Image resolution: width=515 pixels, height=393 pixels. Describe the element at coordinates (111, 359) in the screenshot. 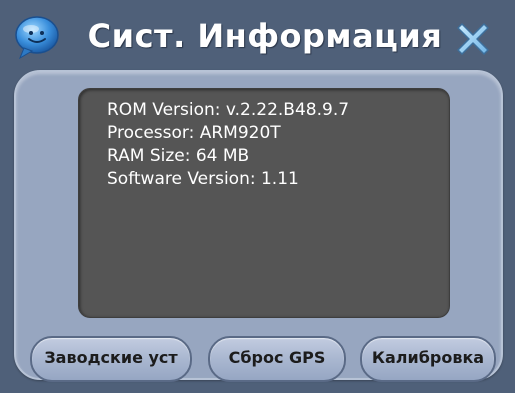

I see `factory-settings-button: Заводские уст` at that location.